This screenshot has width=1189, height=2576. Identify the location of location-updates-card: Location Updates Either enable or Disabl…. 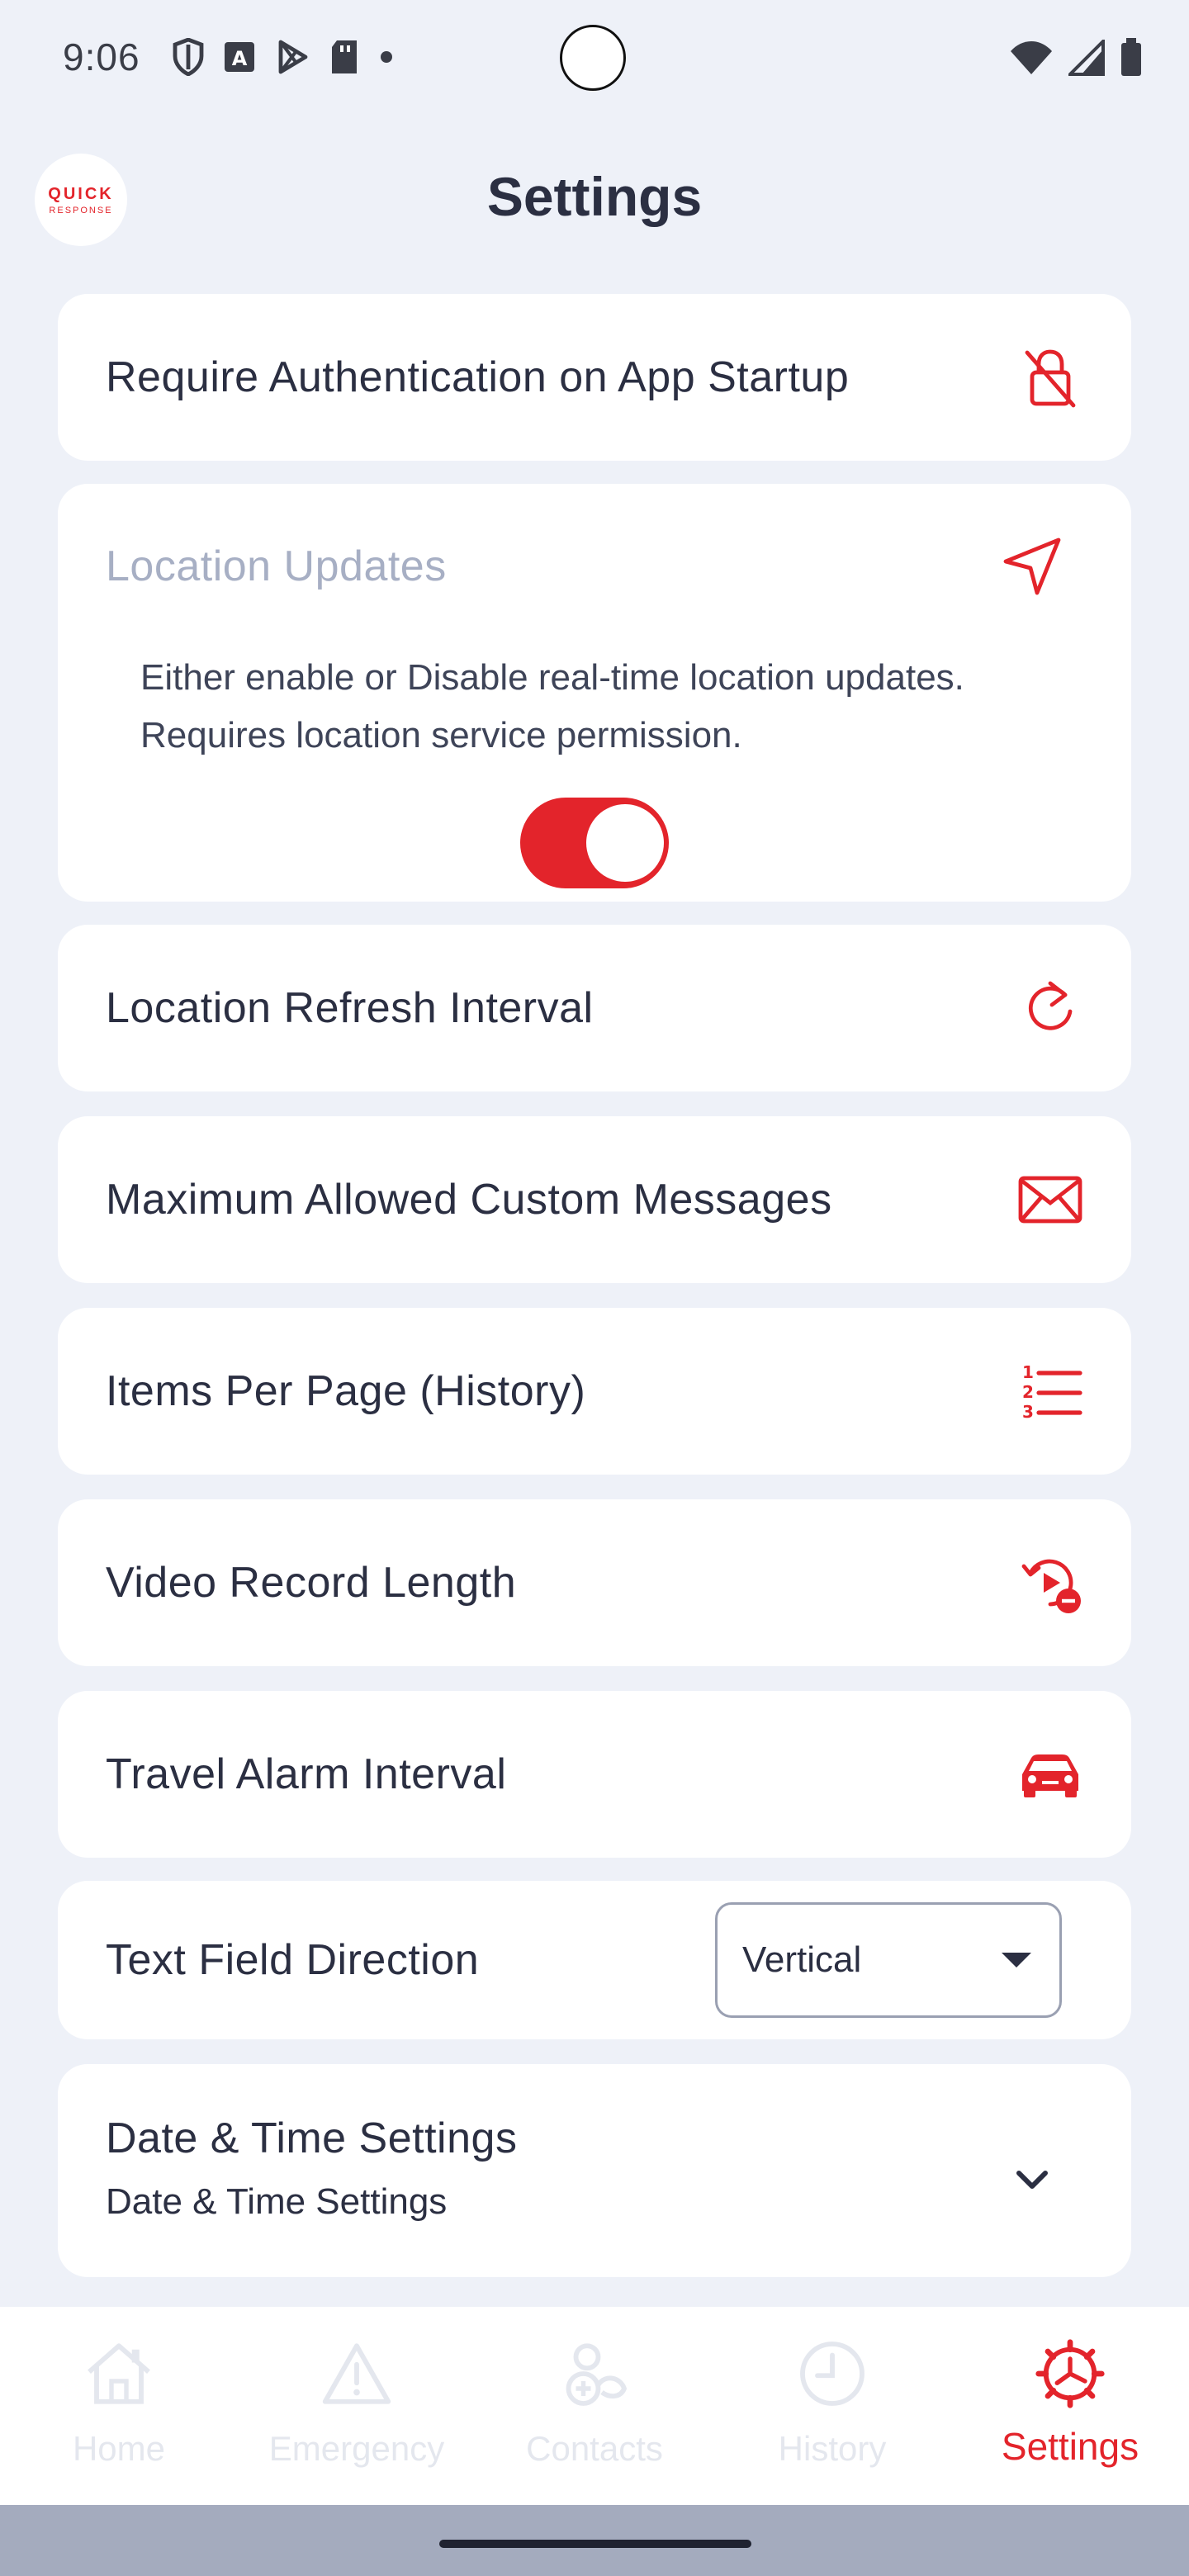
(594, 693).